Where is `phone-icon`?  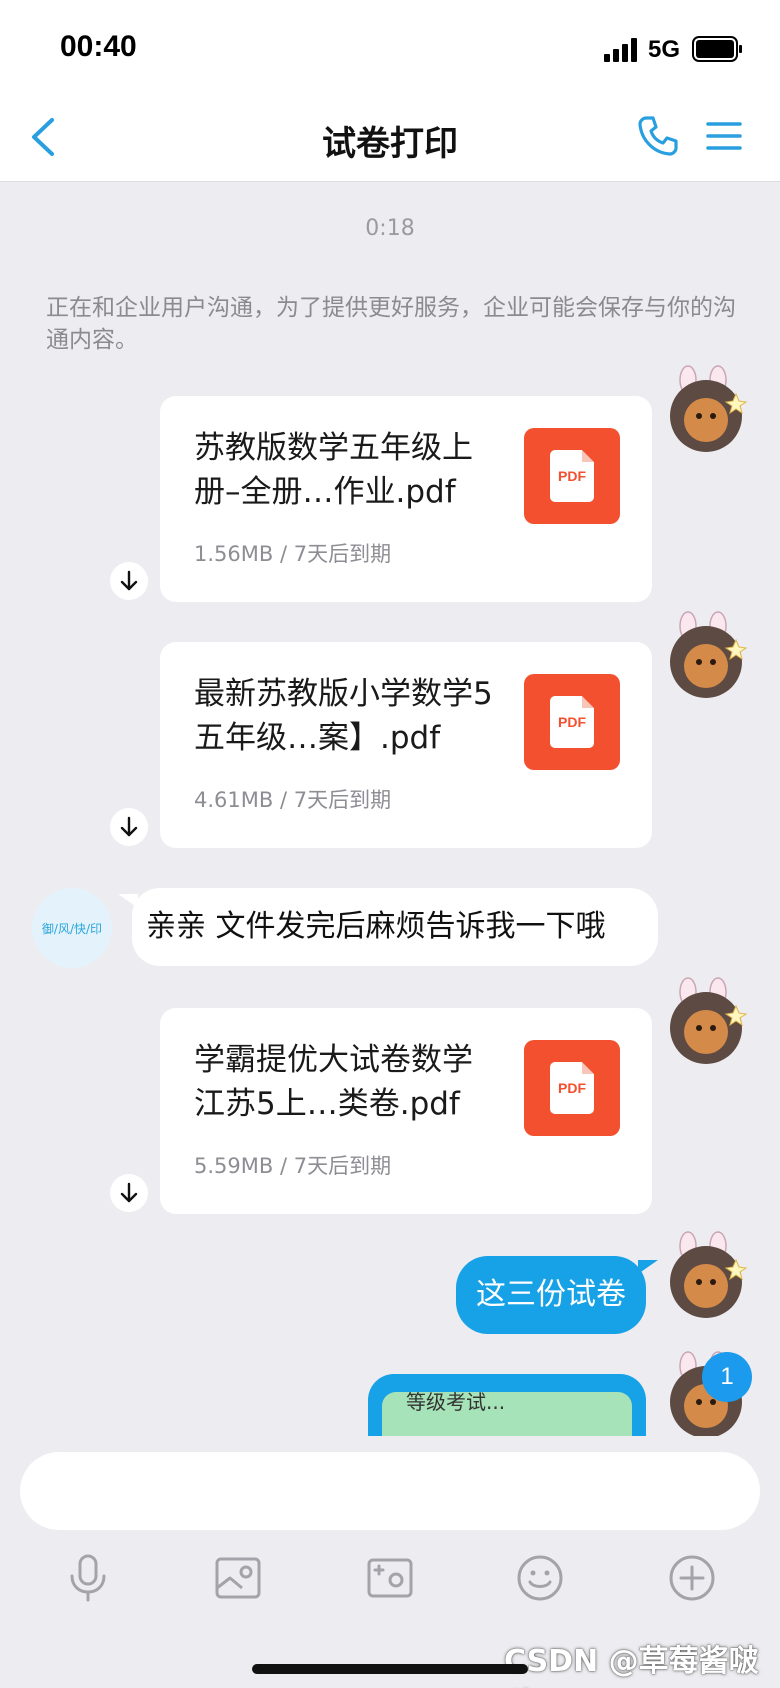 phone-icon is located at coordinates (658, 136).